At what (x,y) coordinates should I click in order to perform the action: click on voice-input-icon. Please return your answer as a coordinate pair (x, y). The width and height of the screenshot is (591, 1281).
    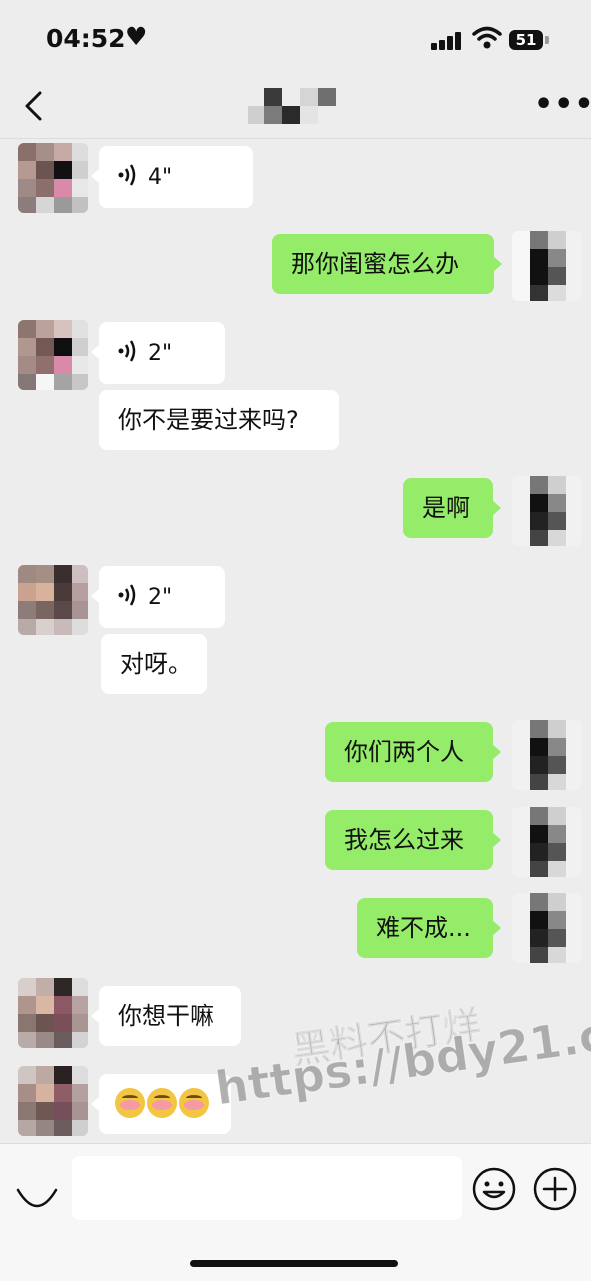
    Looking at the image, I should click on (37, 1189).